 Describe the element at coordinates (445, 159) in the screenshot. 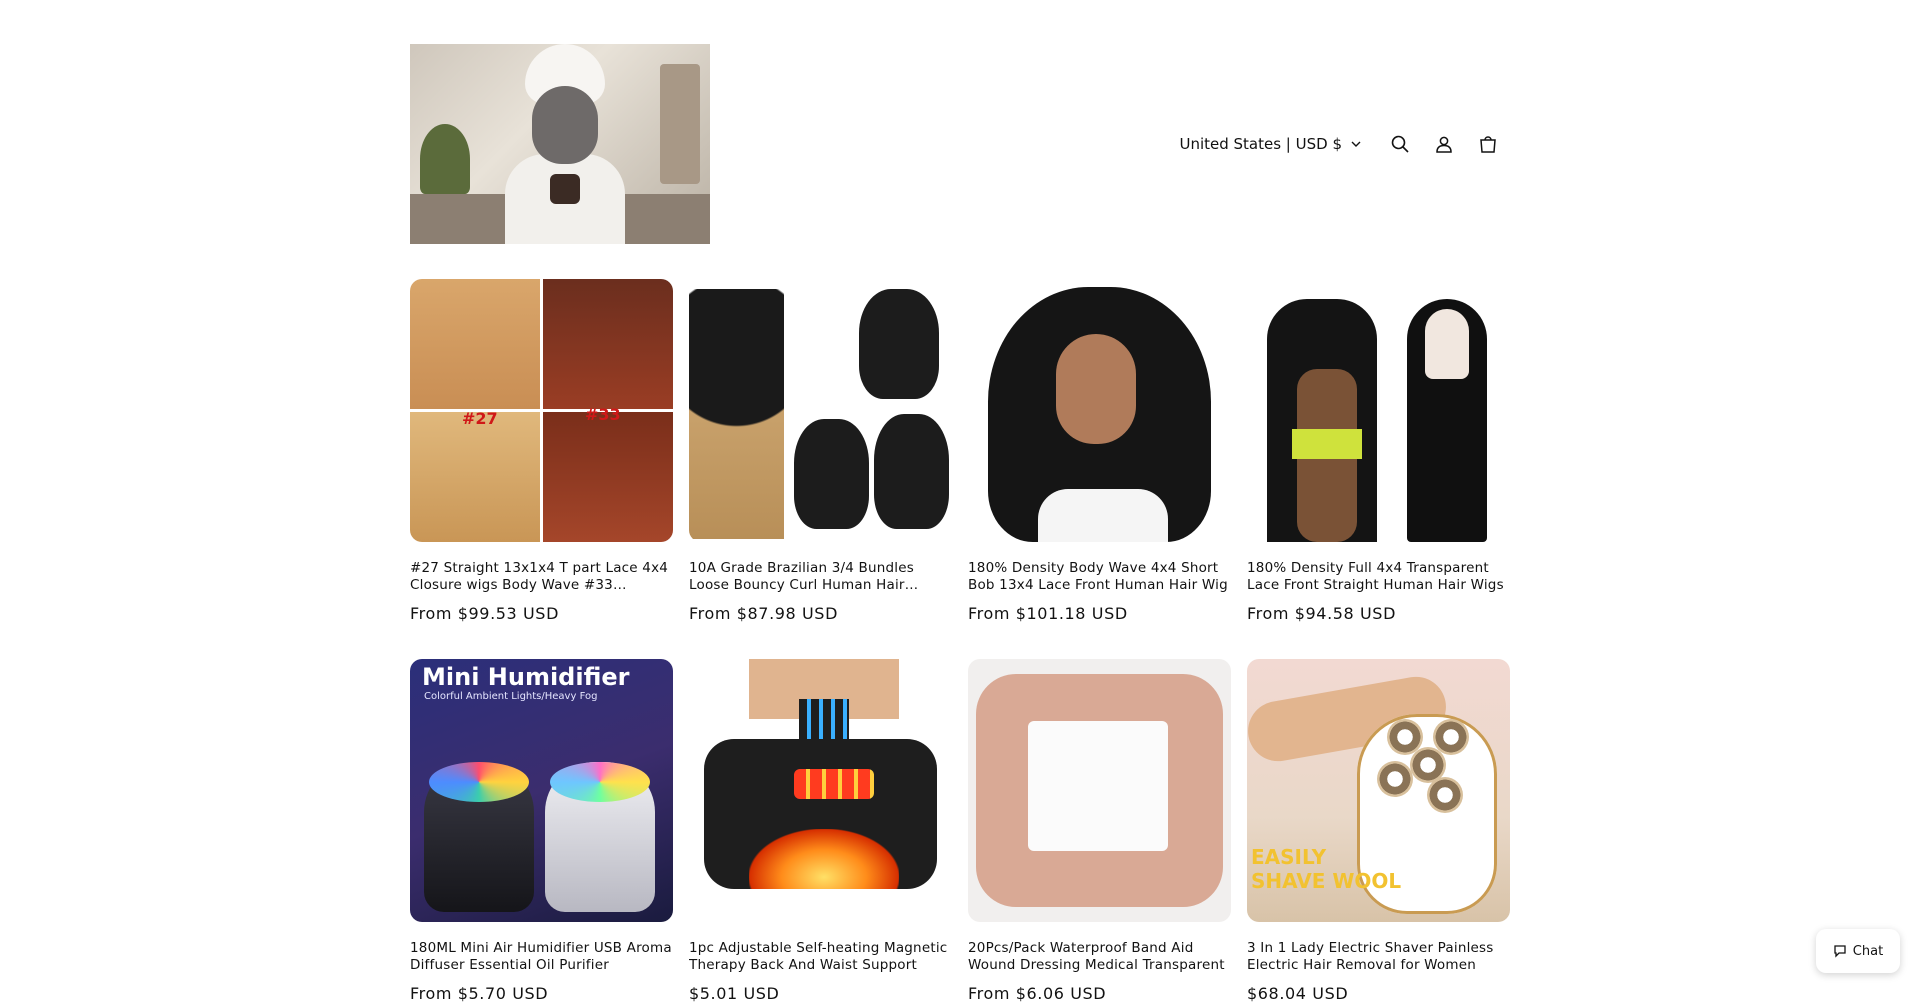

I see `logo-plant` at that location.